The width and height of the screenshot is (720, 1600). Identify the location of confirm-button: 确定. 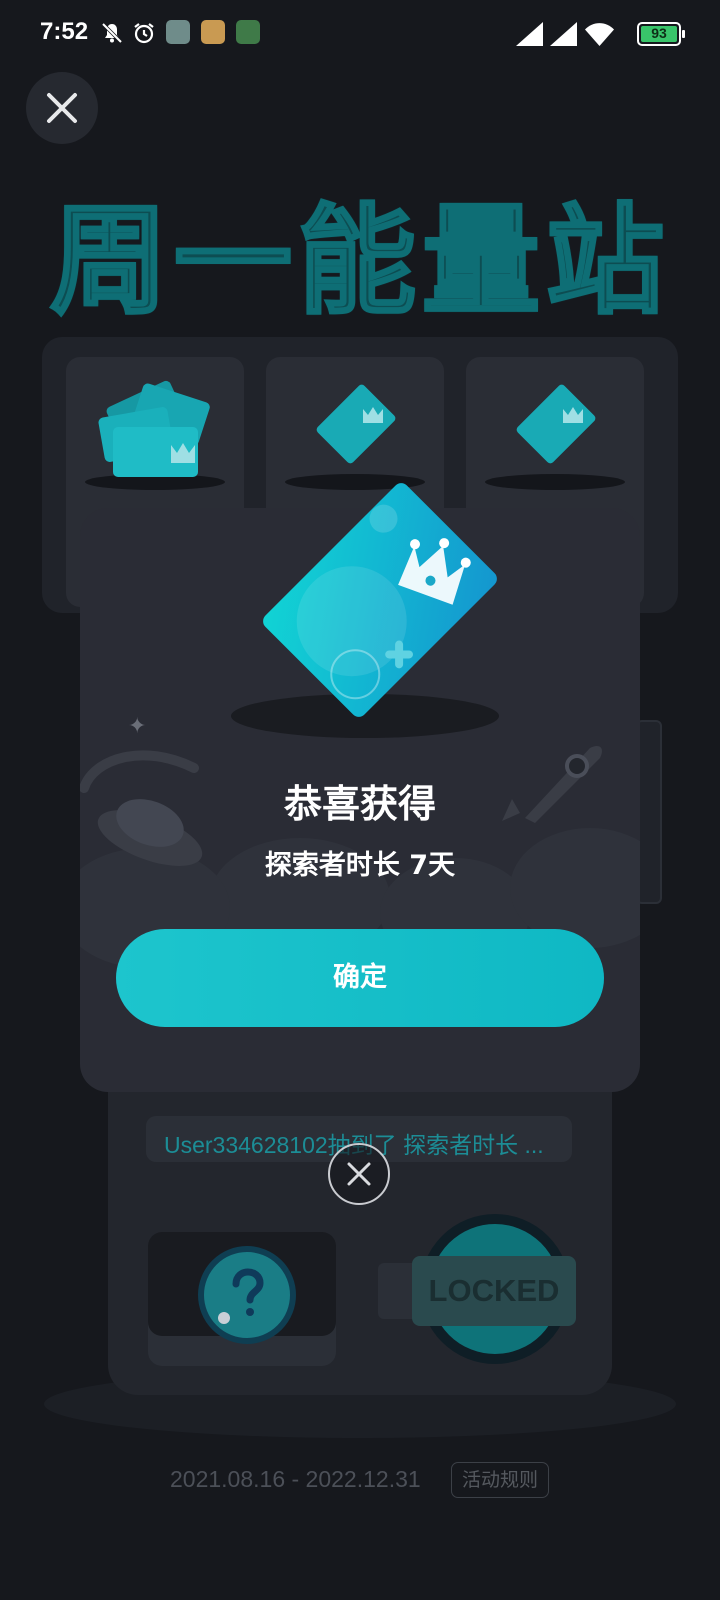
(360, 978).